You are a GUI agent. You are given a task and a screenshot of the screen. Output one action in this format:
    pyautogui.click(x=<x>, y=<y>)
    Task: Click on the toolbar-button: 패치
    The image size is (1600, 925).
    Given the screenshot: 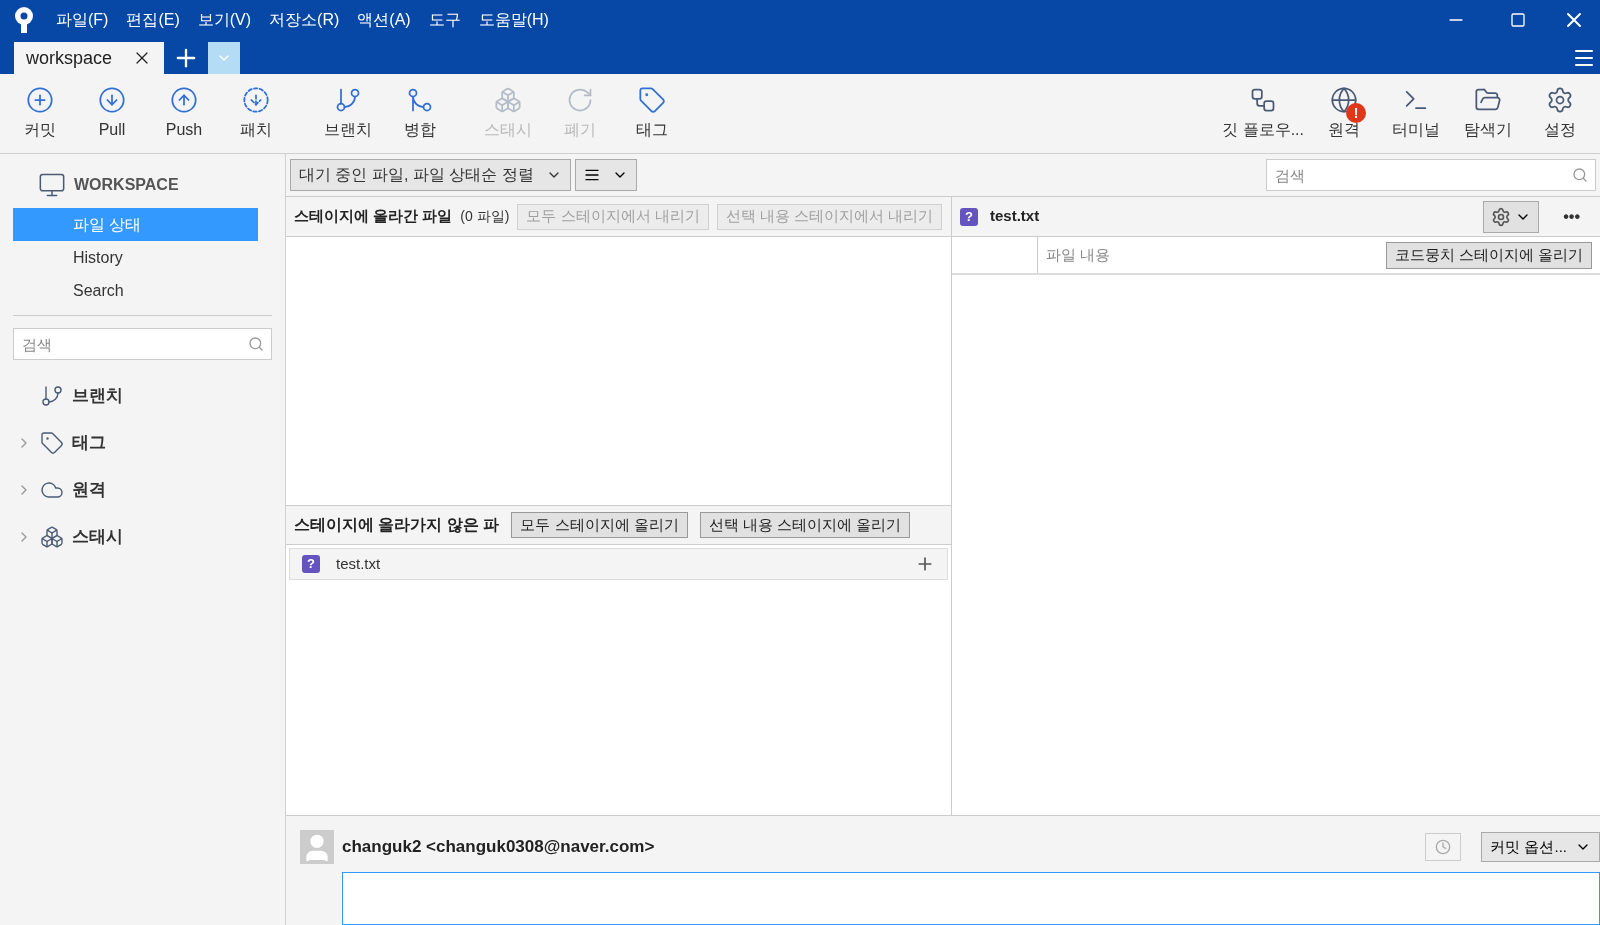 What is the action you would take?
    pyautogui.click(x=256, y=113)
    